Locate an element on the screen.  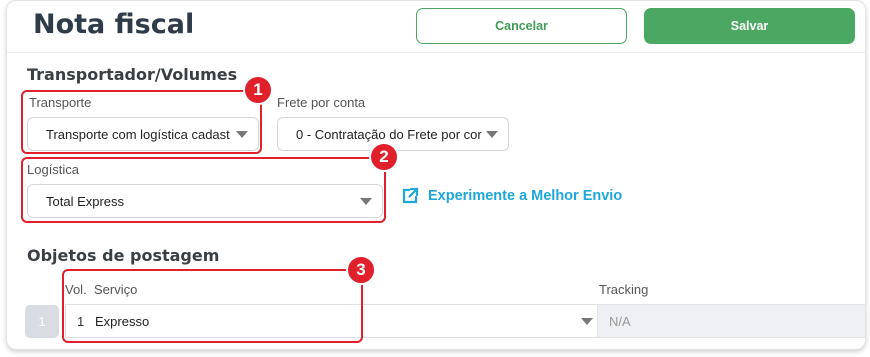
melhor-envio-link: Experimente a Melhor Envio is located at coordinates (511, 196).